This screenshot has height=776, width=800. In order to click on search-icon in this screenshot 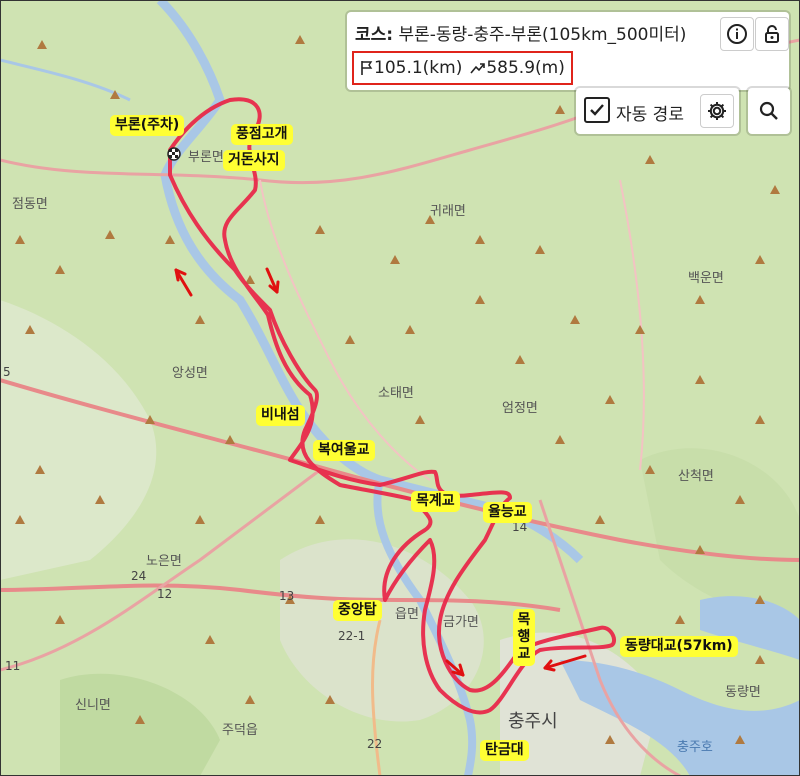, I will do `click(768, 110)`.